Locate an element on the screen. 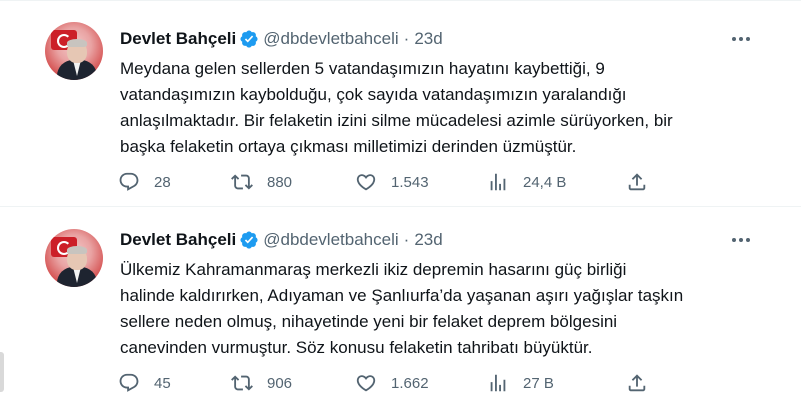 The width and height of the screenshot is (801, 407). views-count: 24,4 B is located at coordinates (545, 182).